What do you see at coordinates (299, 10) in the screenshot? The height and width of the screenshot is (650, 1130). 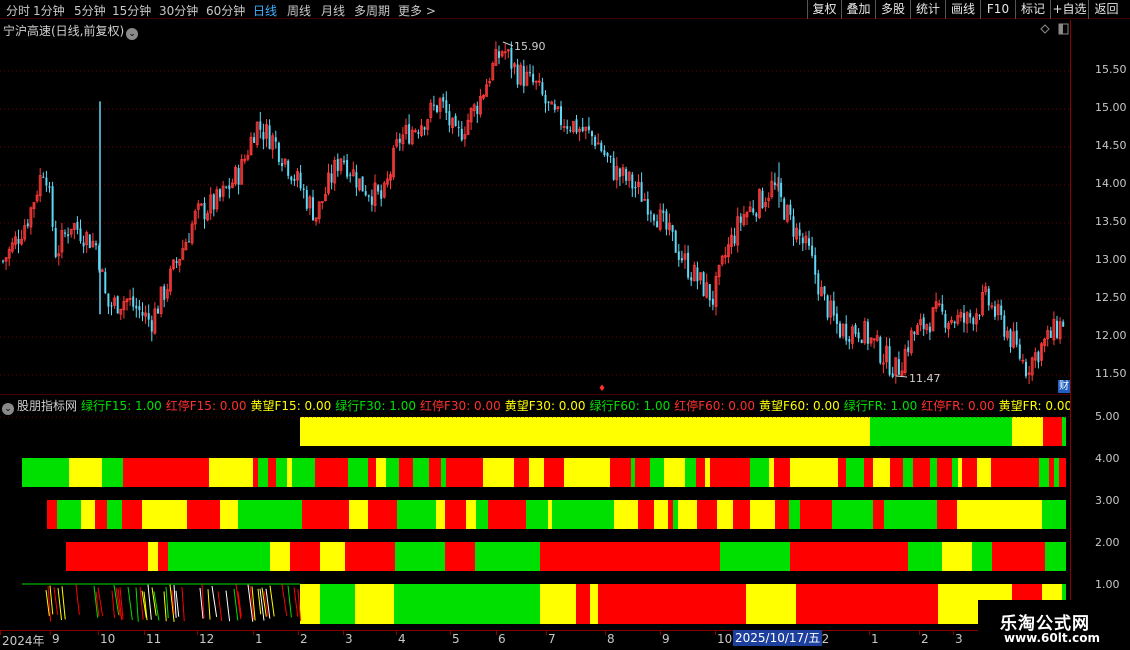 I see `period-tab-weekly: 周线` at bounding box center [299, 10].